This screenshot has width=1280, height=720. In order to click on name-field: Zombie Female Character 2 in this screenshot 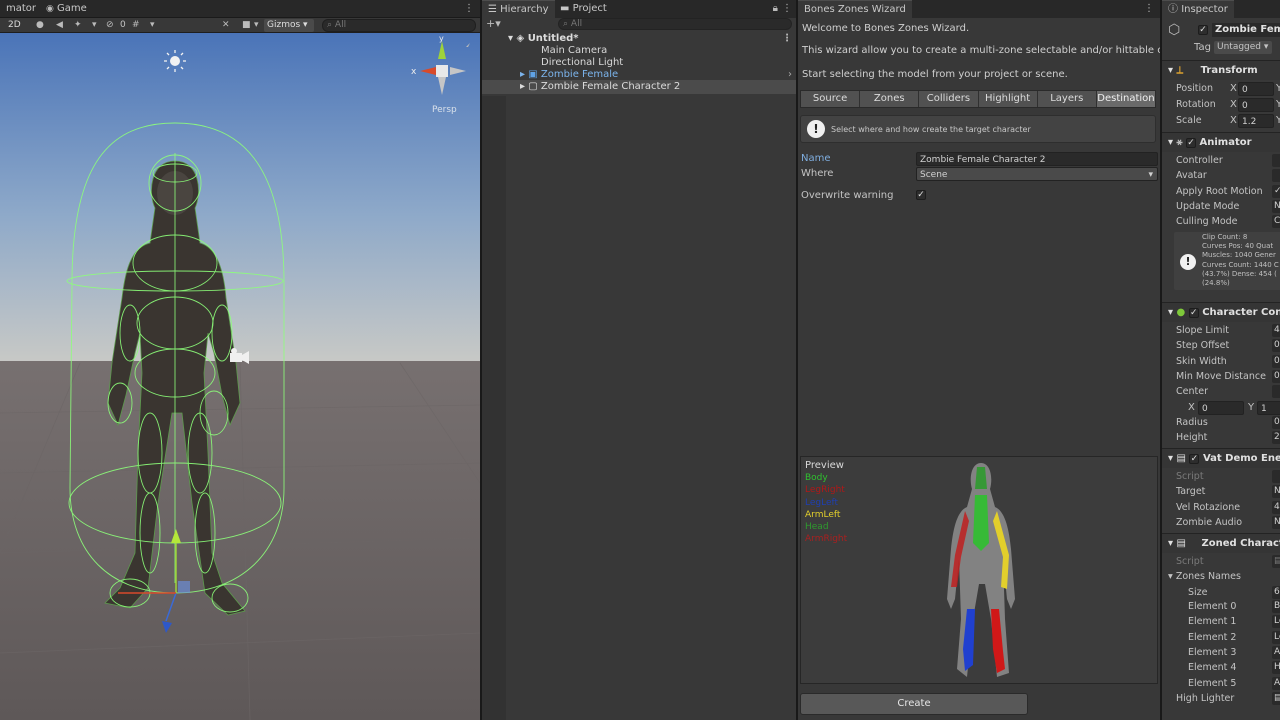, I will do `click(1037, 159)`.